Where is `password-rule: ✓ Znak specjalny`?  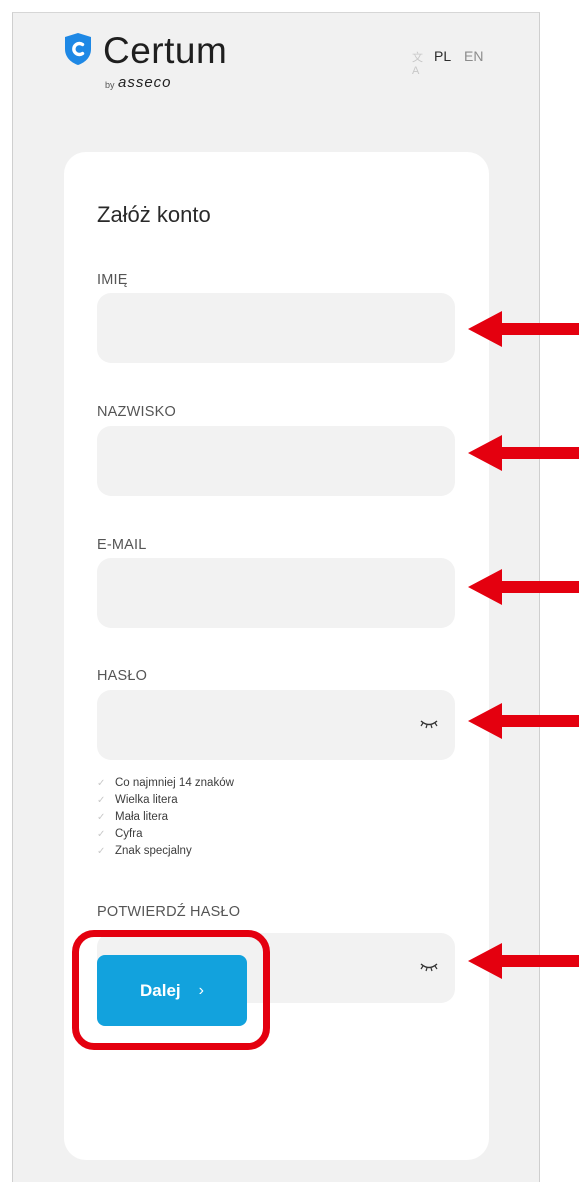 password-rule: ✓ Znak specjalny is located at coordinates (165, 851).